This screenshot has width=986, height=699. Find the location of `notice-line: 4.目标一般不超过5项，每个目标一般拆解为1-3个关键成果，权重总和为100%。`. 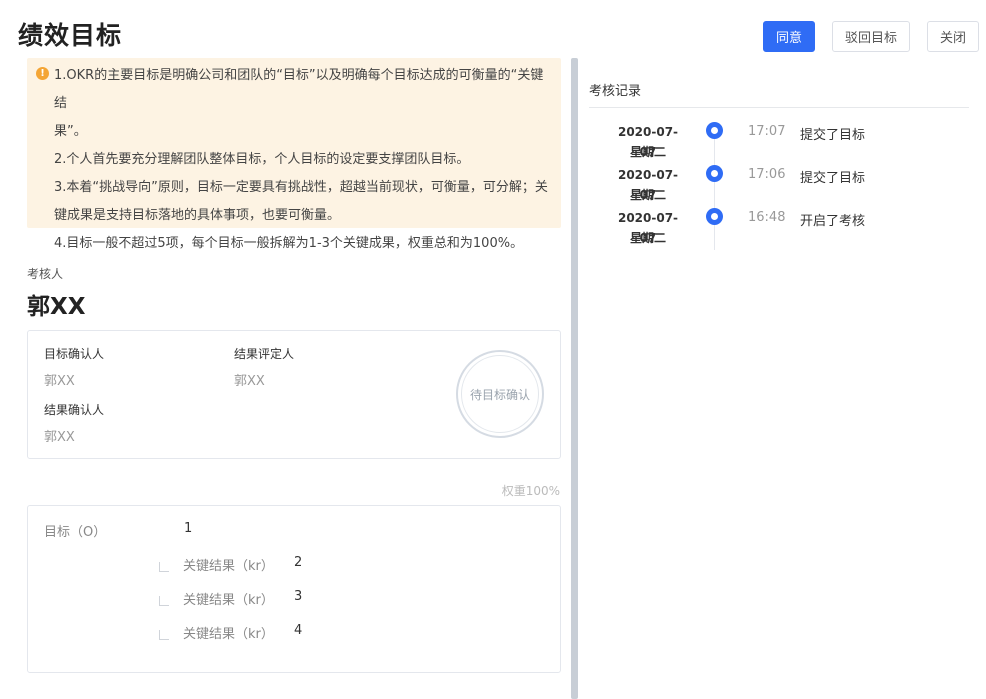

notice-line: 4.目标一般不超过5项，每个目标一般拆解为1-3个关键成果，权重总和为100%。 is located at coordinates (289, 243).